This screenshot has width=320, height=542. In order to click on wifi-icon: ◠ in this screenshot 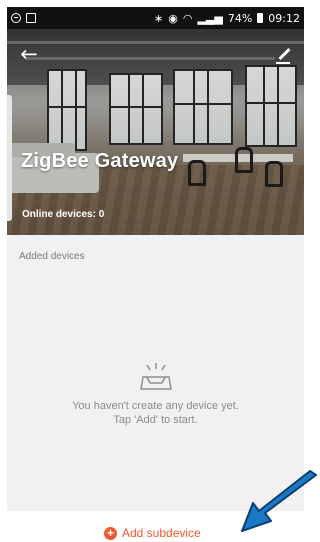, I will do `click(187, 18)`.